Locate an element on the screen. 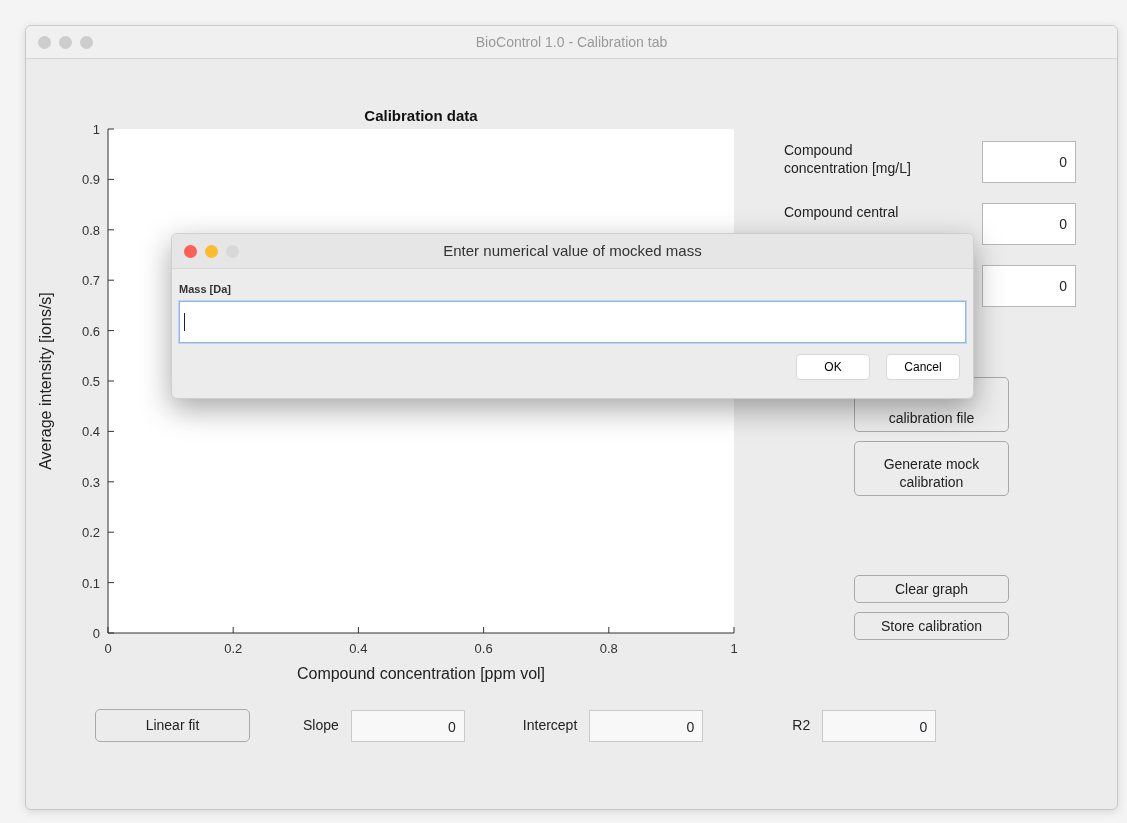  linear-fit-button: Linear fit is located at coordinates (172, 725).